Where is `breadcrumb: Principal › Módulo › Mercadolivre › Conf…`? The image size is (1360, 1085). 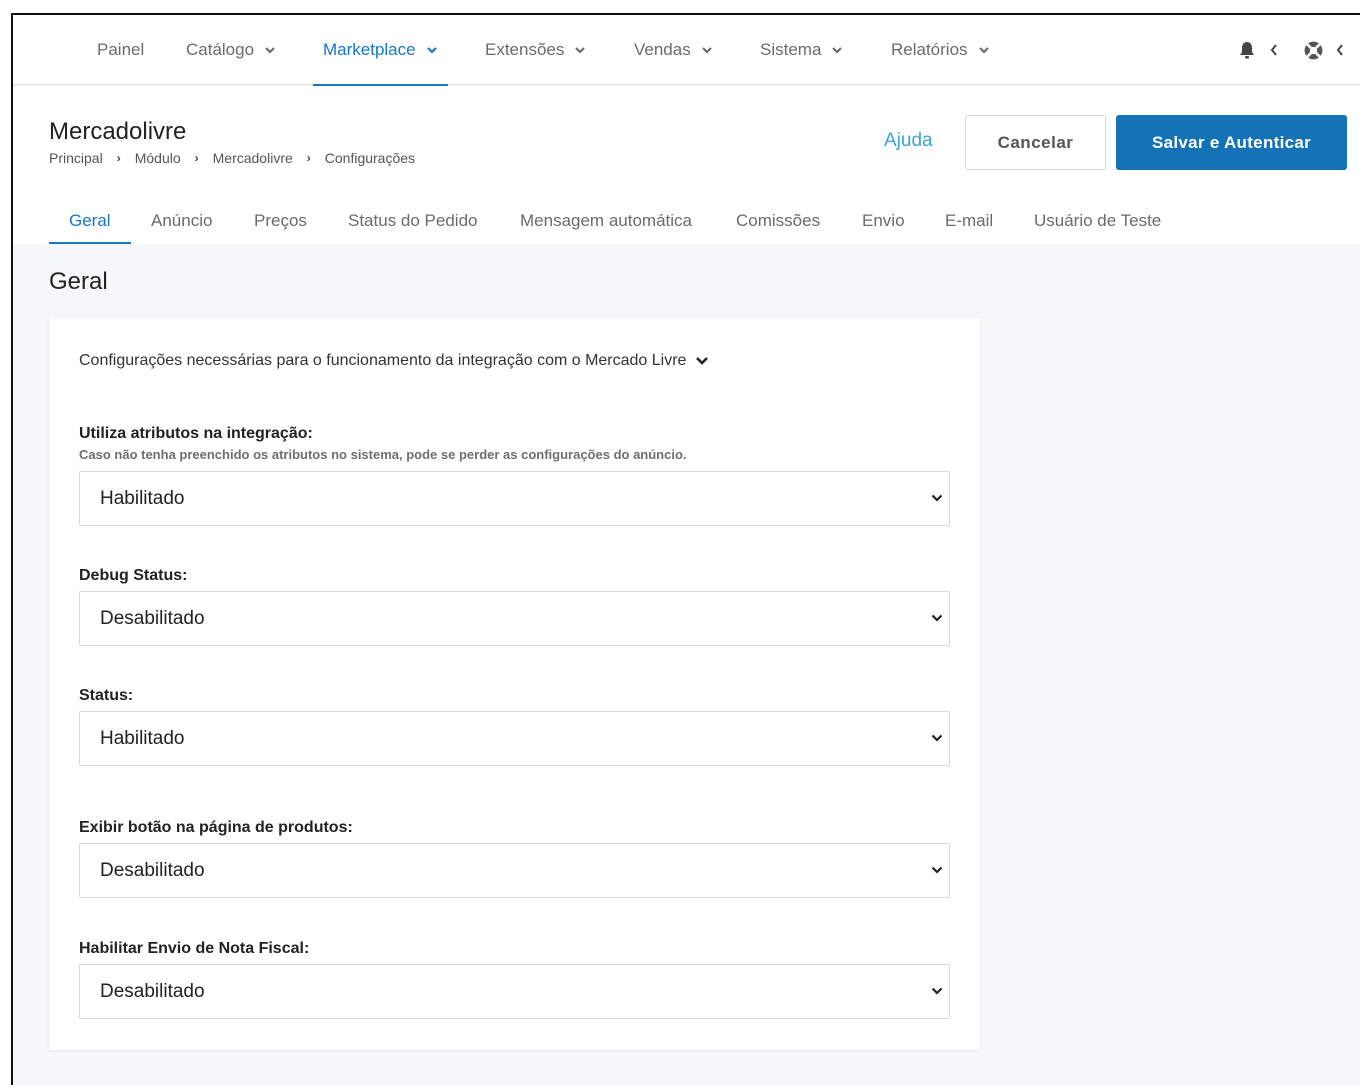 breadcrumb: Principal › Módulo › Mercadolivre › Conf… is located at coordinates (232, 158).